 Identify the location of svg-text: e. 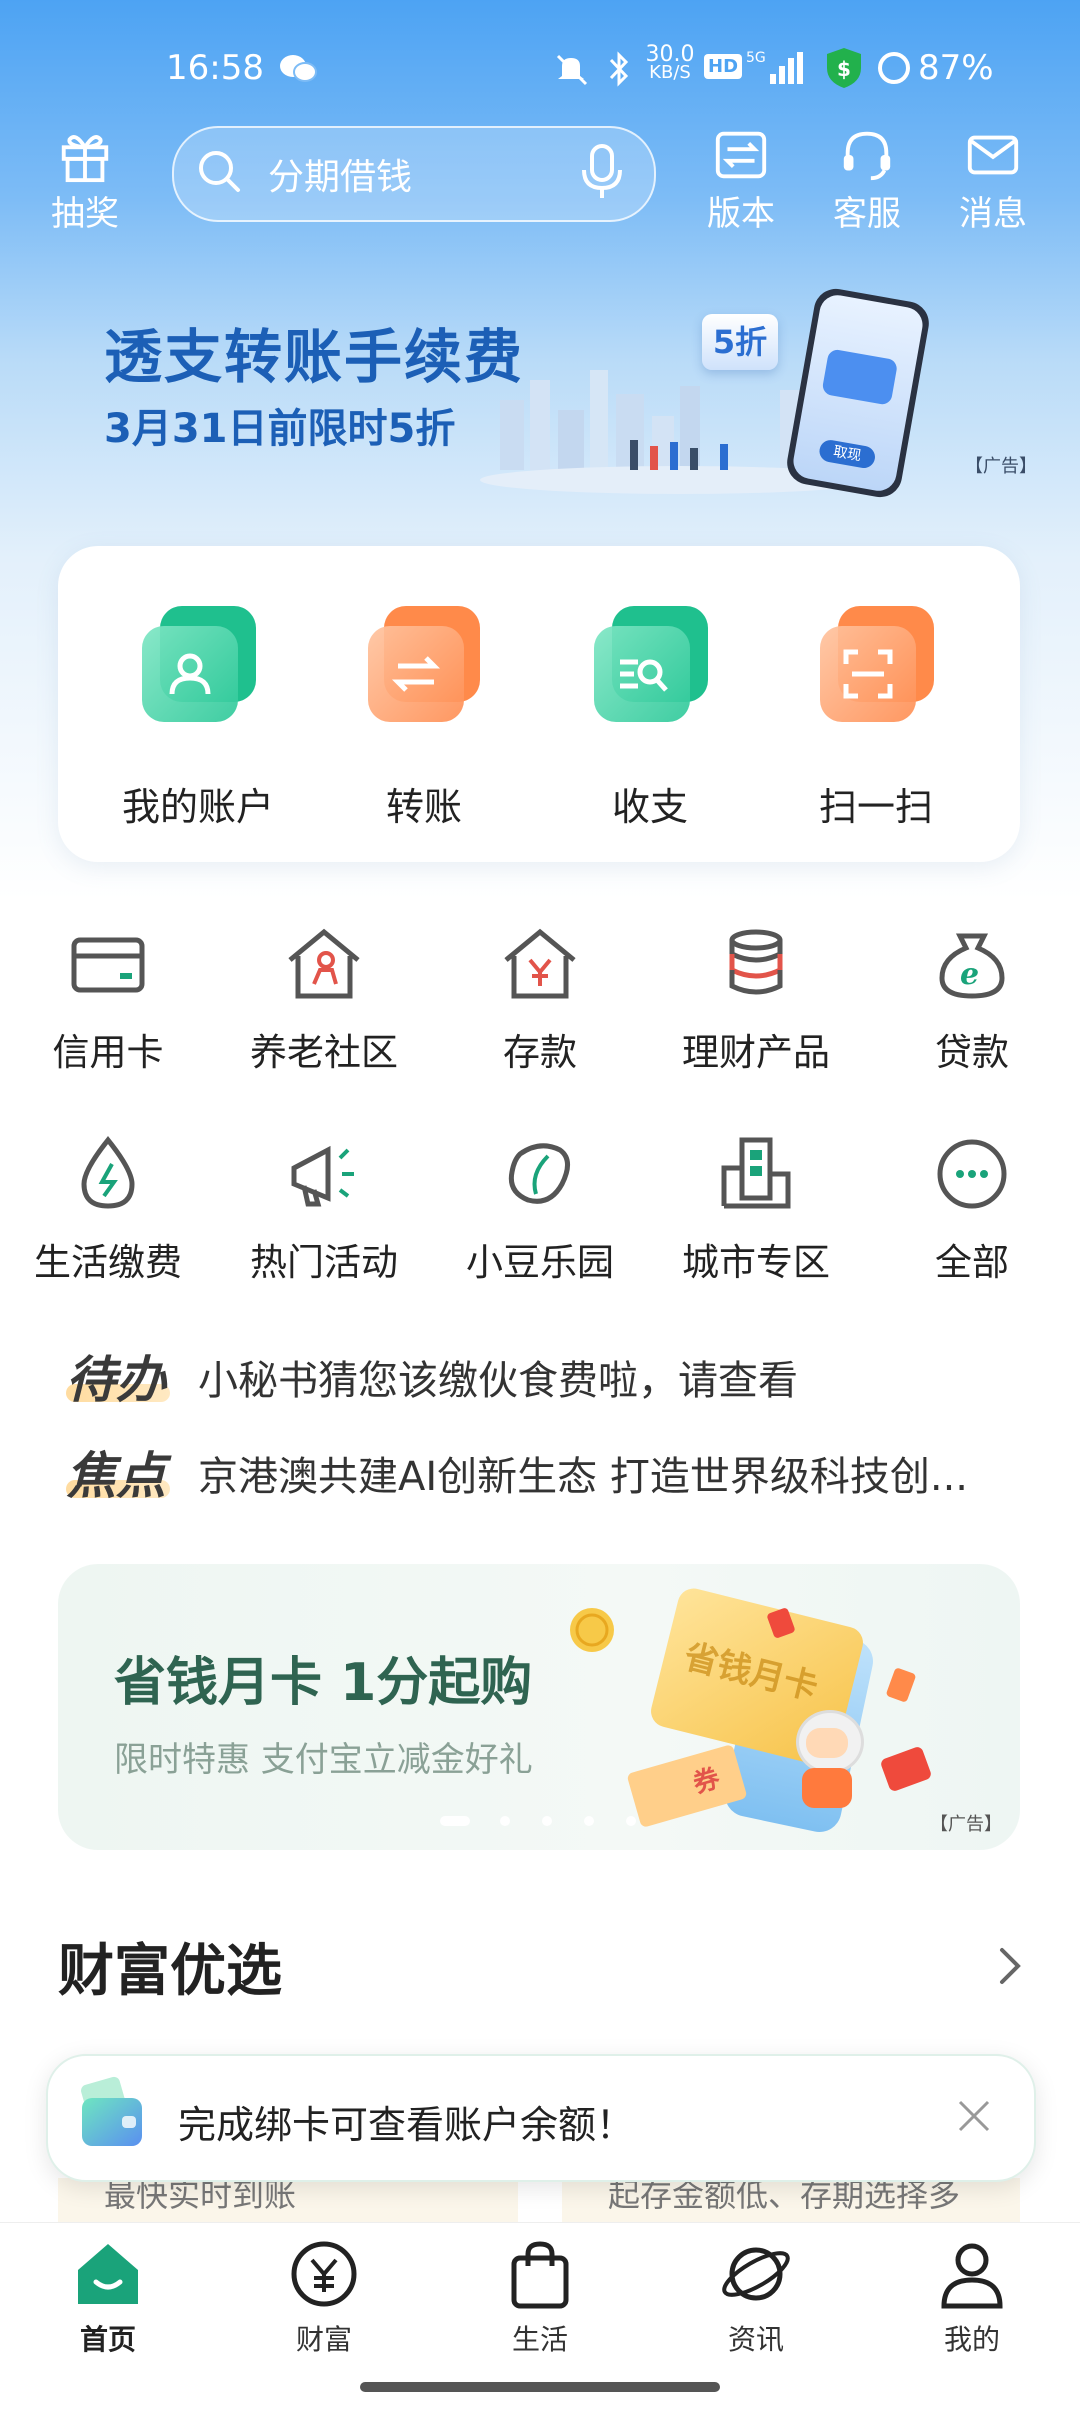
(969, 974).